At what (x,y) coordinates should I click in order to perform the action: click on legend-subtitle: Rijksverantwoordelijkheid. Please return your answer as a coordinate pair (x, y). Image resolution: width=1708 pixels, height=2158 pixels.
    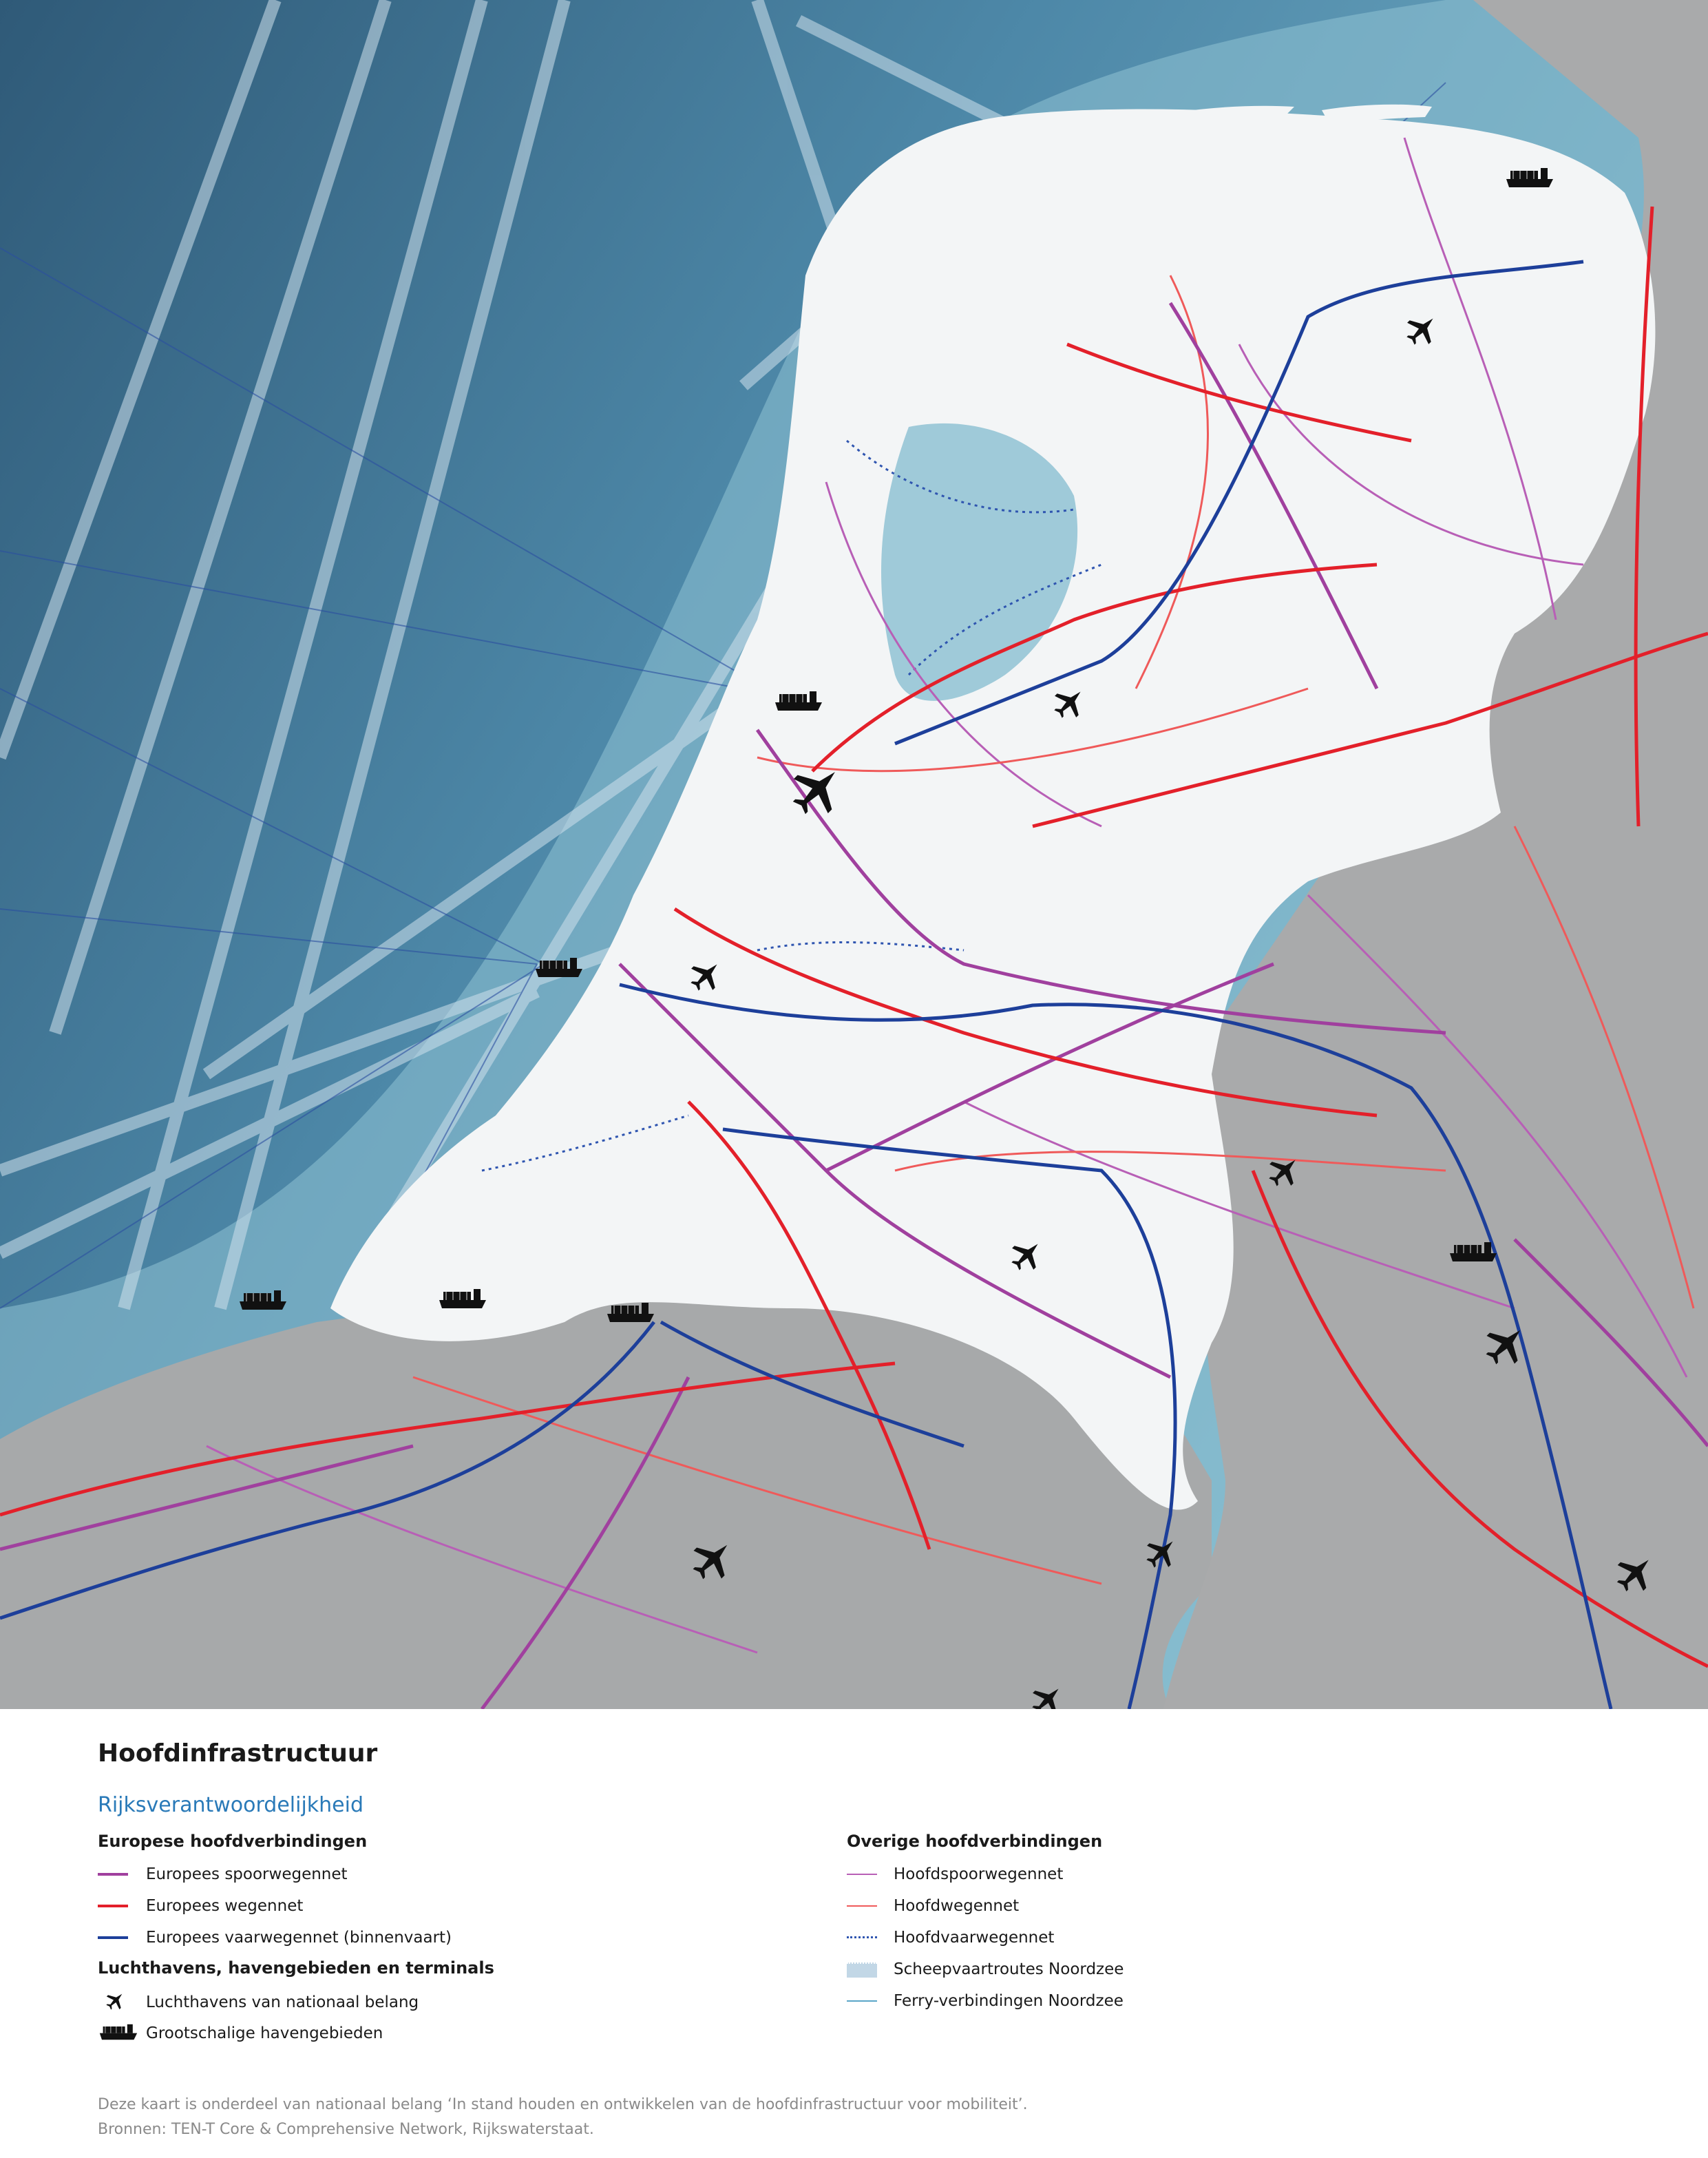
    Looking at the image, I should click on (231, 1805).